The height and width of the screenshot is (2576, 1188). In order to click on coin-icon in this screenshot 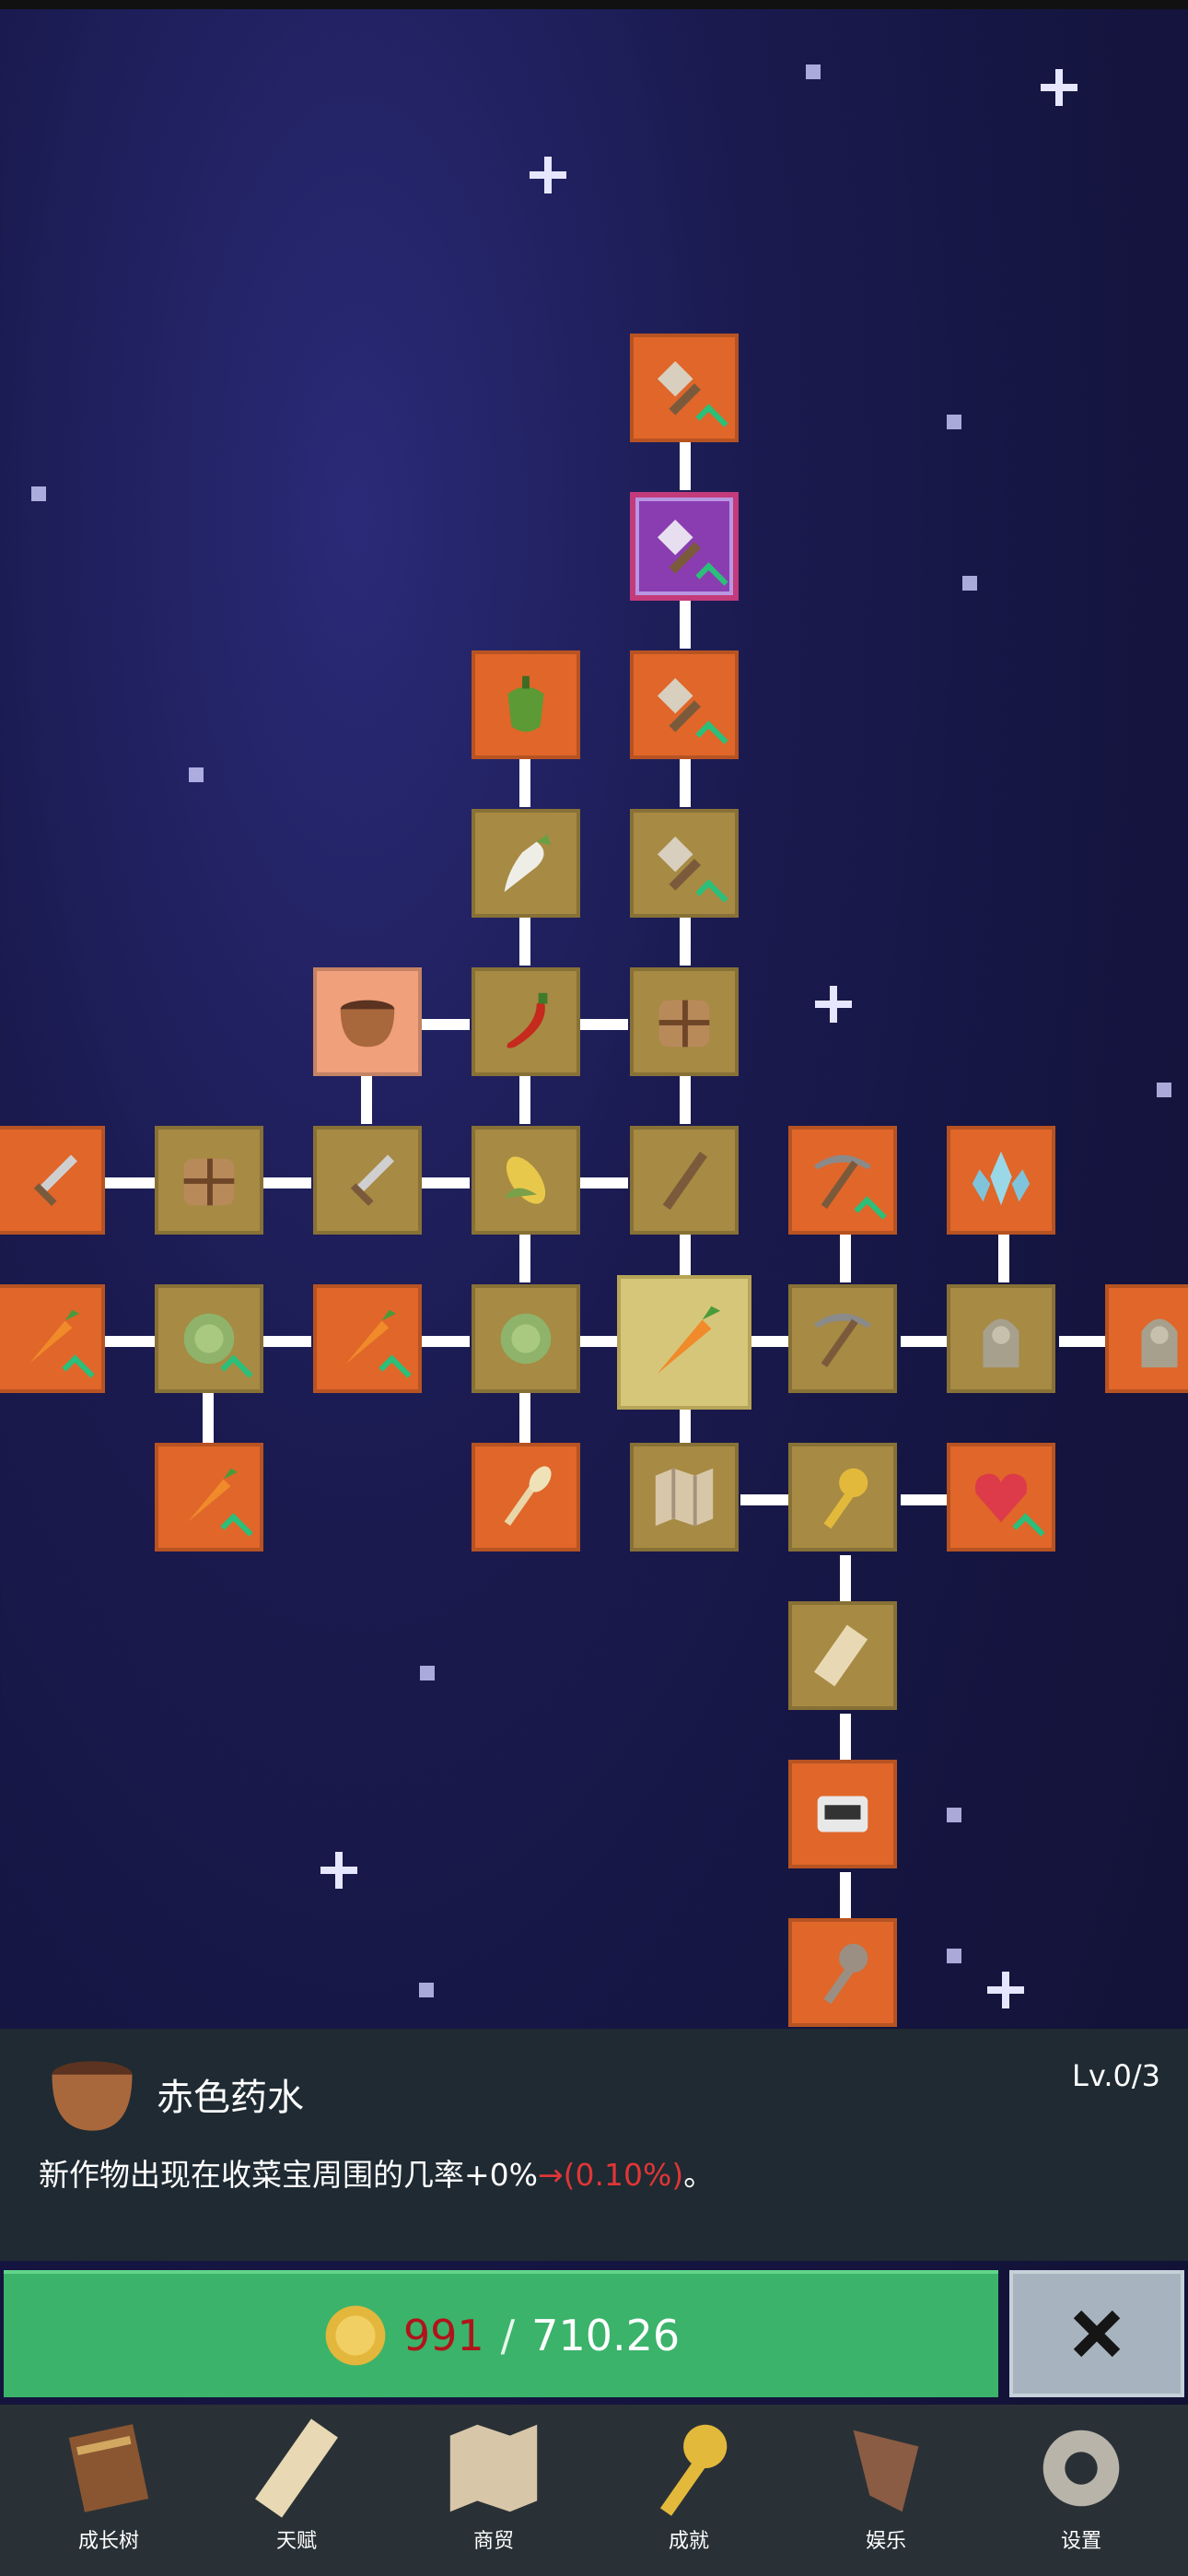, I will do `click(355, 2335)`.